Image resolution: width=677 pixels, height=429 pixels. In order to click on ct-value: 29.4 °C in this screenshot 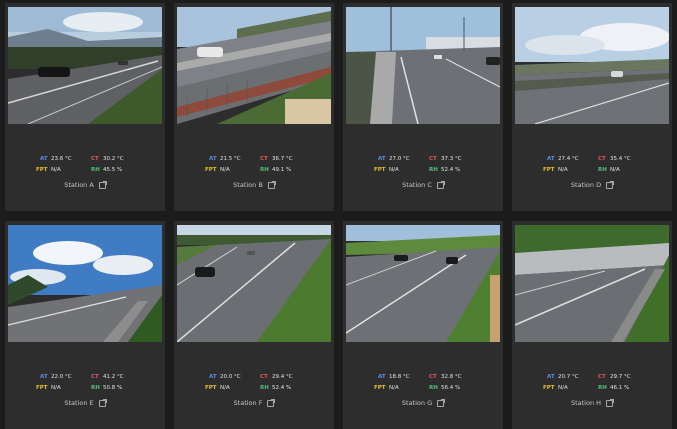, I will do `click(282, 377)`.